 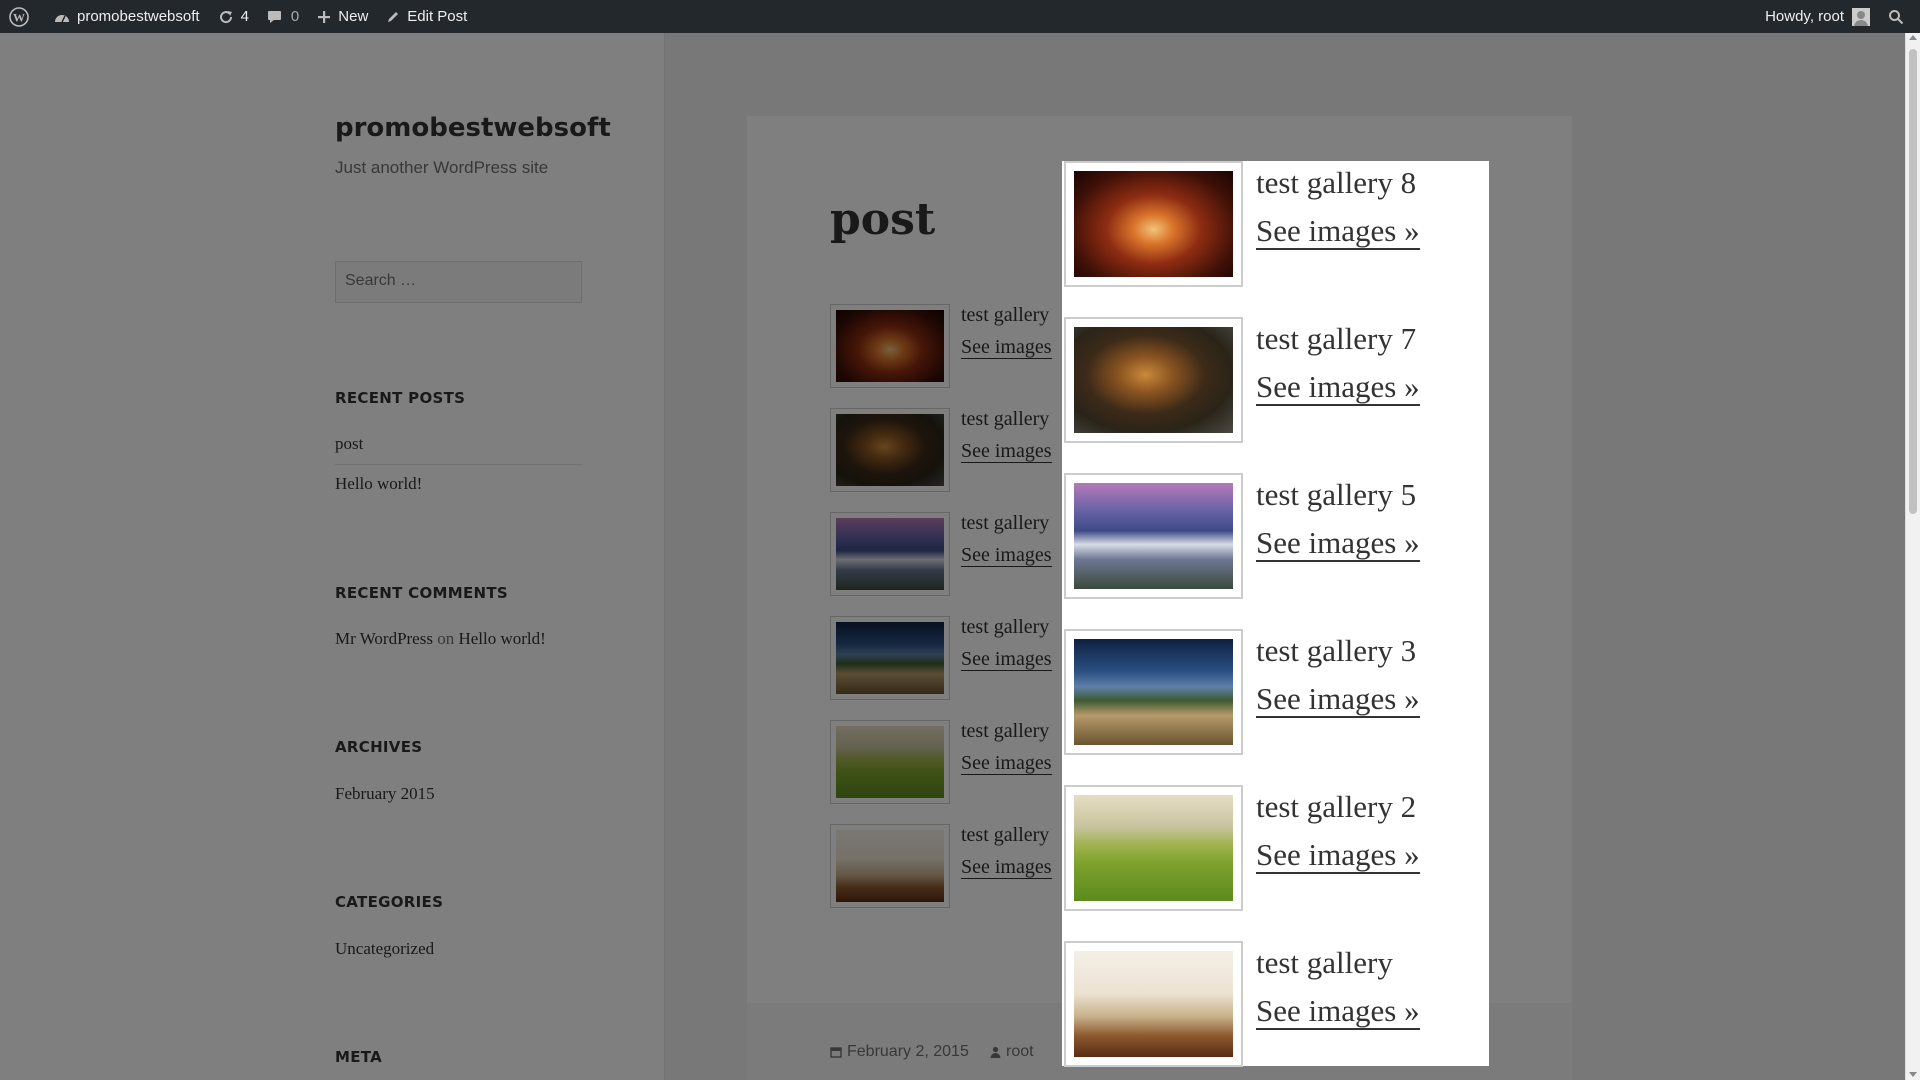 I want to click on avatar, so click(x=1861, y=16).